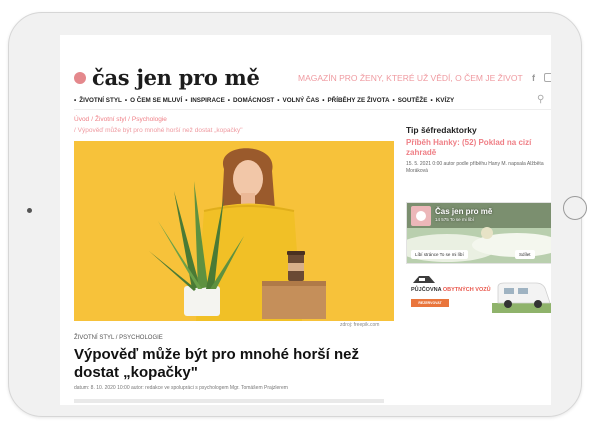  I want to click on article-text-fade, so click(229, 401).